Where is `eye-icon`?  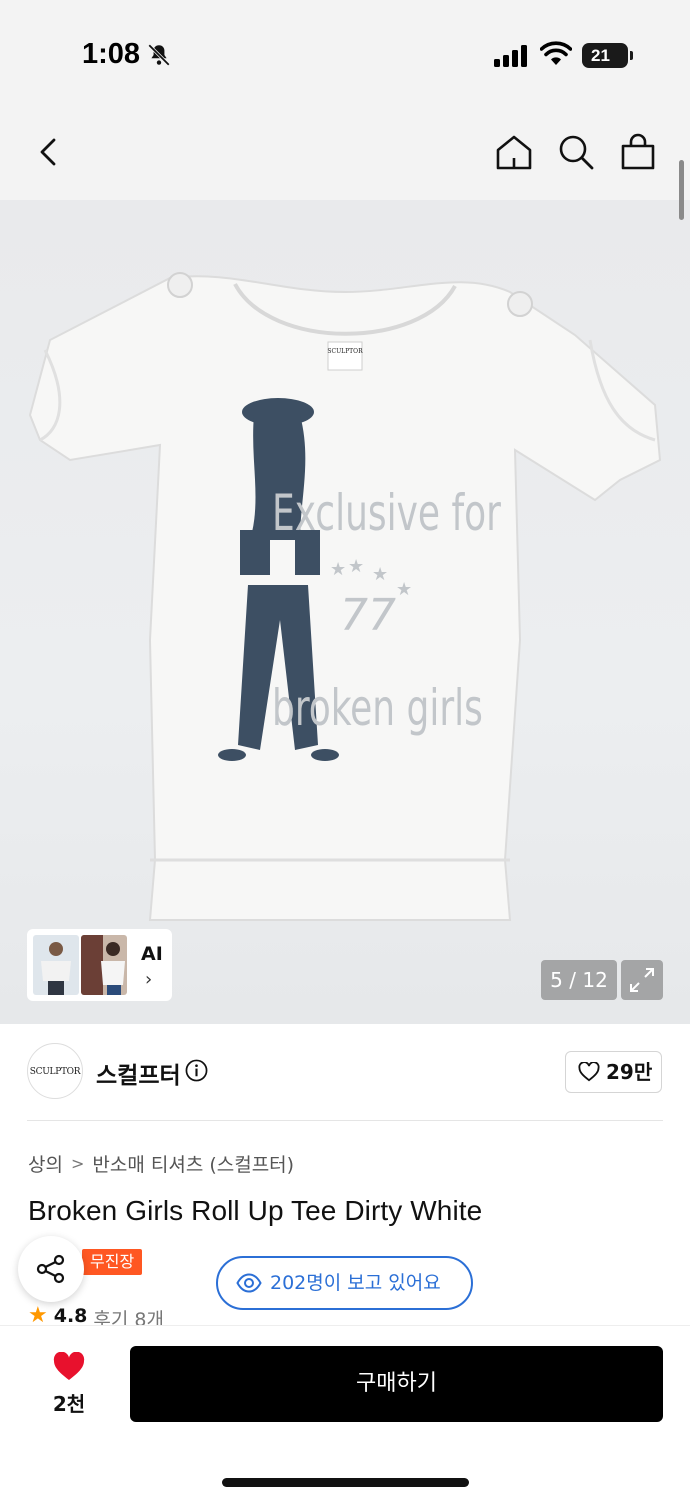
eye-icon is located at coordinates (249, 1283).